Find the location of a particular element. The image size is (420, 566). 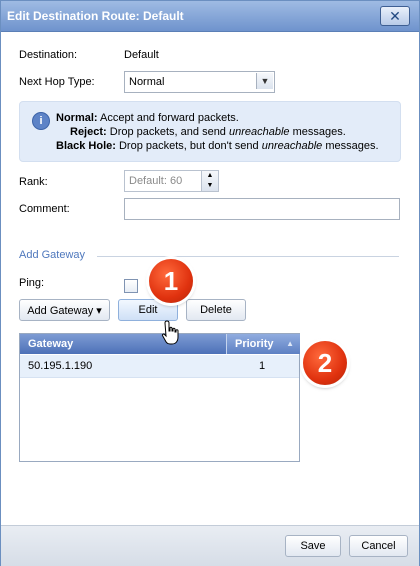

info-blackhole-term: Black Hole: is located at coordinates (86, 146).